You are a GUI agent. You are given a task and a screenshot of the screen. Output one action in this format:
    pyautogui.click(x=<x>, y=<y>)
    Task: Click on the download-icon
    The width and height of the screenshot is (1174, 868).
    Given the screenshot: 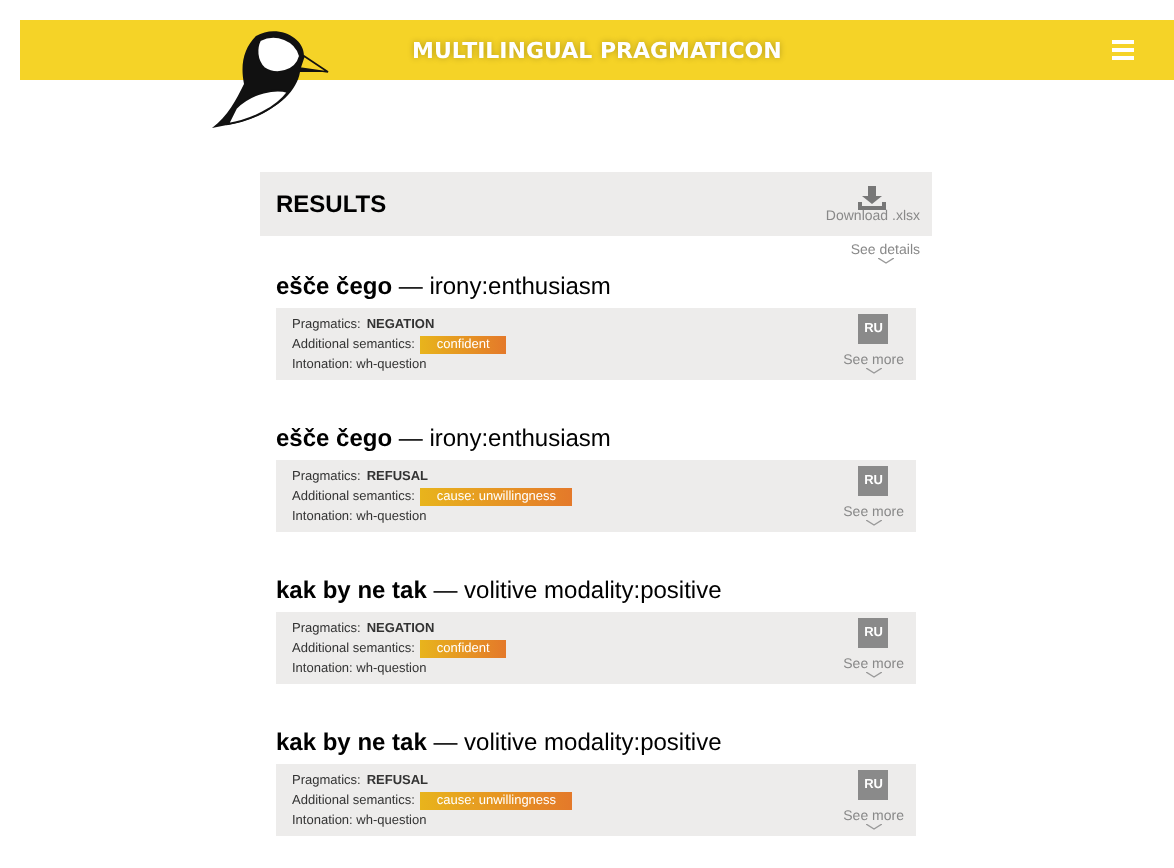 What is the action you would take?
    pyautogui.click(x=872, y=197)
    